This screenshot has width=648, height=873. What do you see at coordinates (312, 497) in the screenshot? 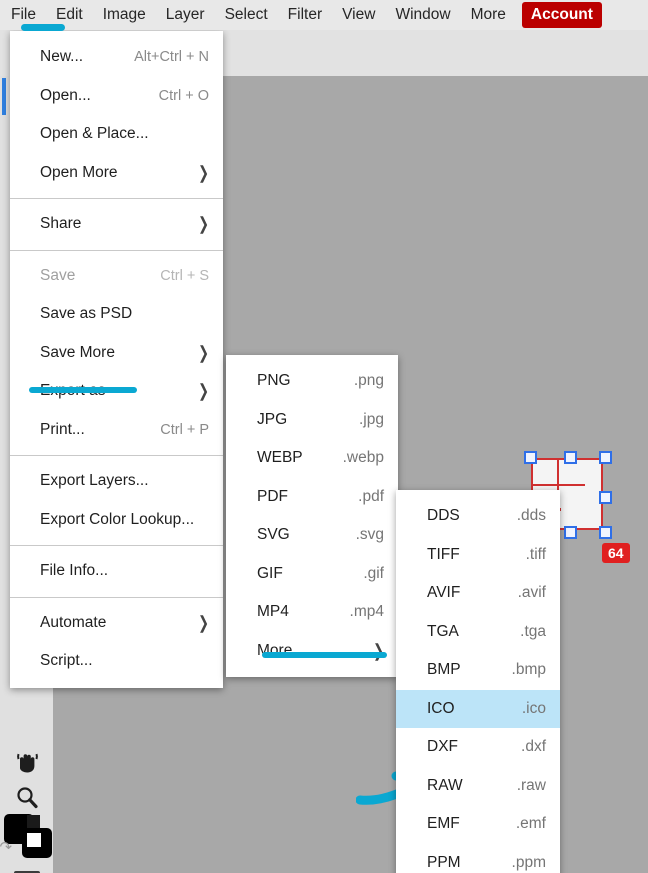
I see `export-item-pdf: PDF .pdf` at bounding box center [312, 497].